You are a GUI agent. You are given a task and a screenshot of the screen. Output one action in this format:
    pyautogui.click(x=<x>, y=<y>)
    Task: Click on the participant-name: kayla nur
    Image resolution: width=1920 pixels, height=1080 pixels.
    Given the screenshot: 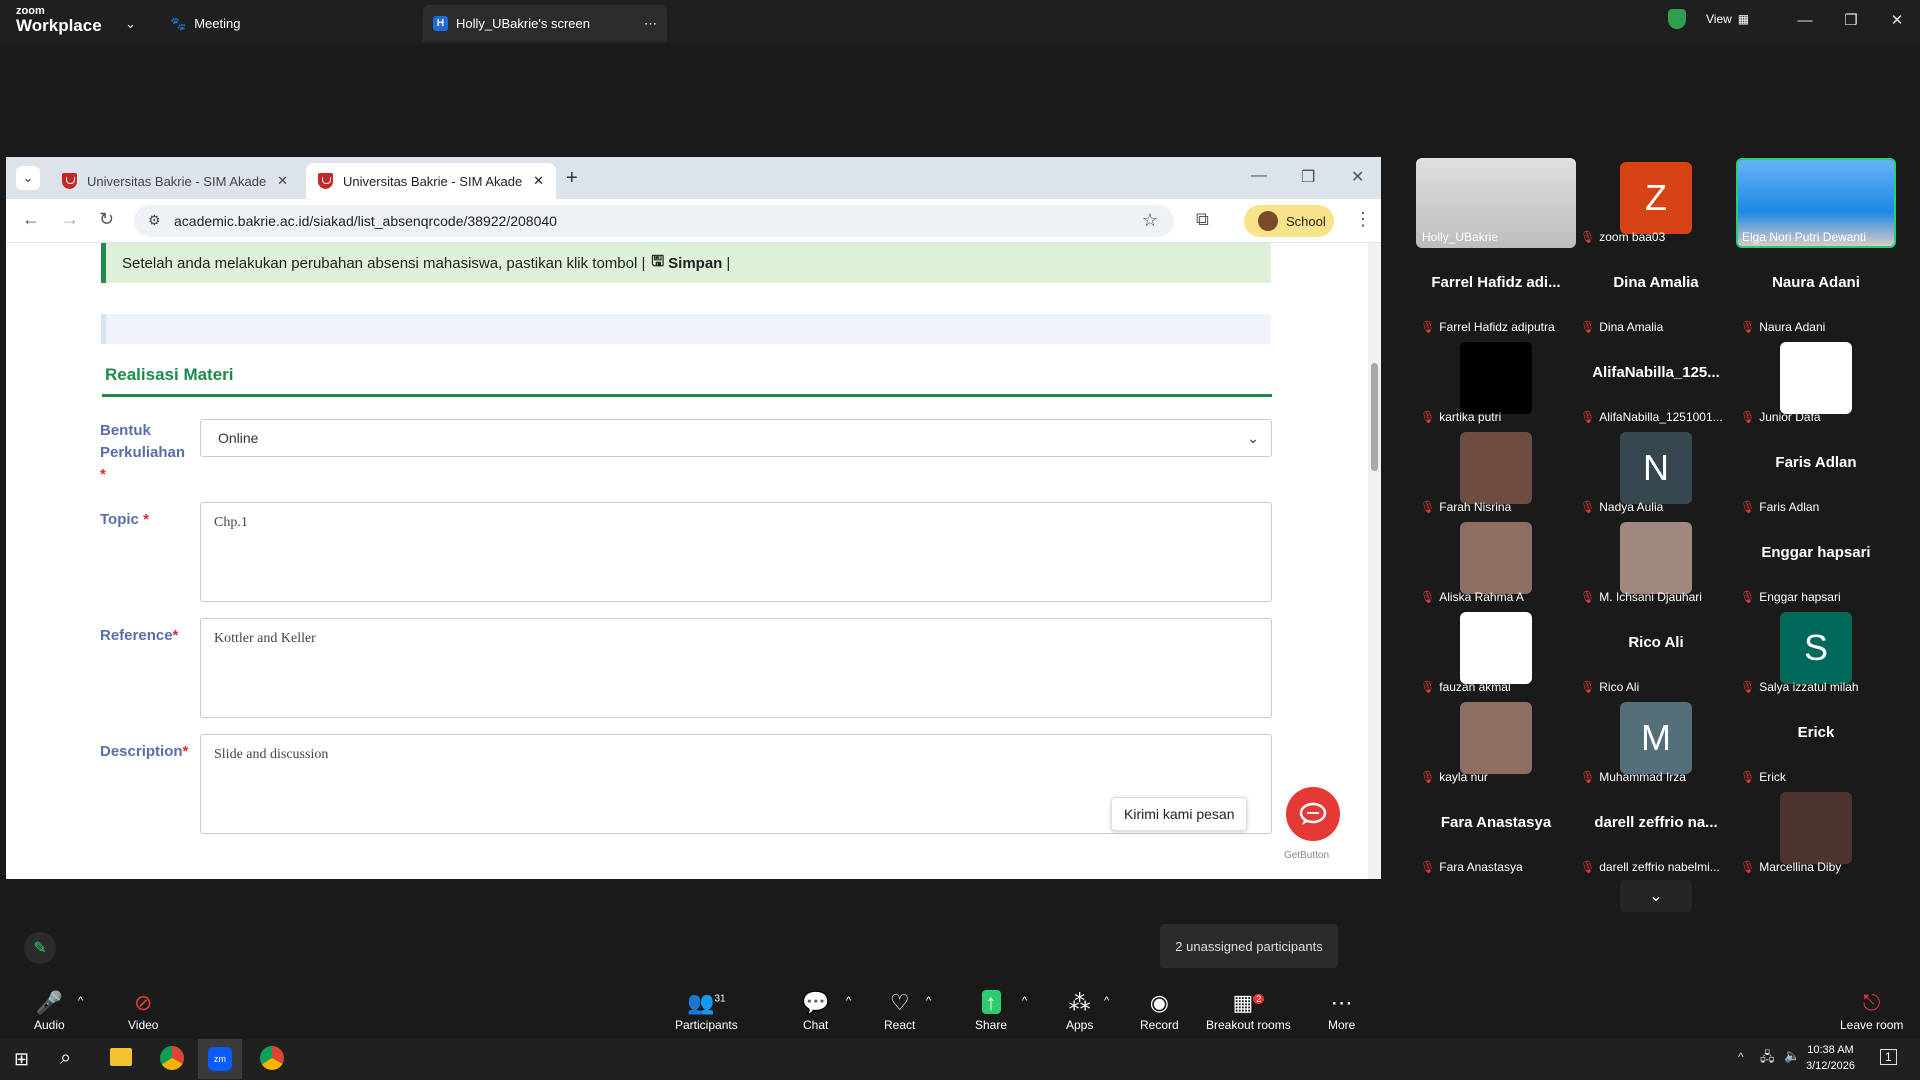 What is the action you would take?
    pyautogui.click(x=1463, y=777)
    